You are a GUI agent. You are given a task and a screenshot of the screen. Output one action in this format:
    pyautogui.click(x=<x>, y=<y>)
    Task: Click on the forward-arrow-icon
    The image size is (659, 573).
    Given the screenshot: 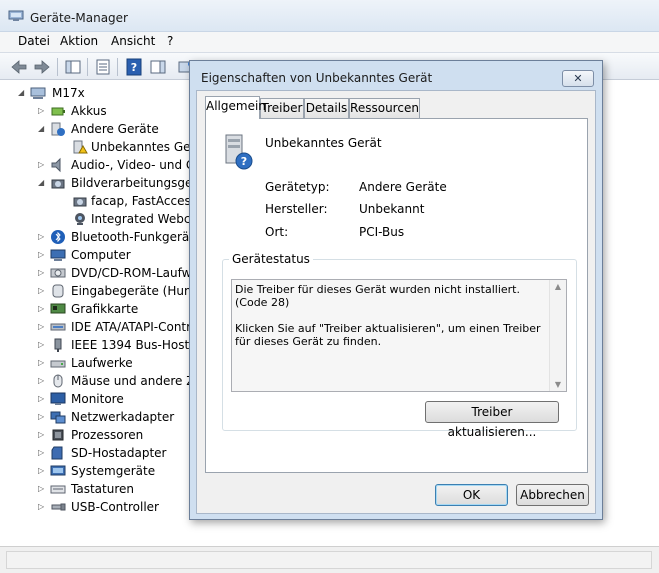 What is the action you would take?
    pyautogui.click(x=42, y=67)
    